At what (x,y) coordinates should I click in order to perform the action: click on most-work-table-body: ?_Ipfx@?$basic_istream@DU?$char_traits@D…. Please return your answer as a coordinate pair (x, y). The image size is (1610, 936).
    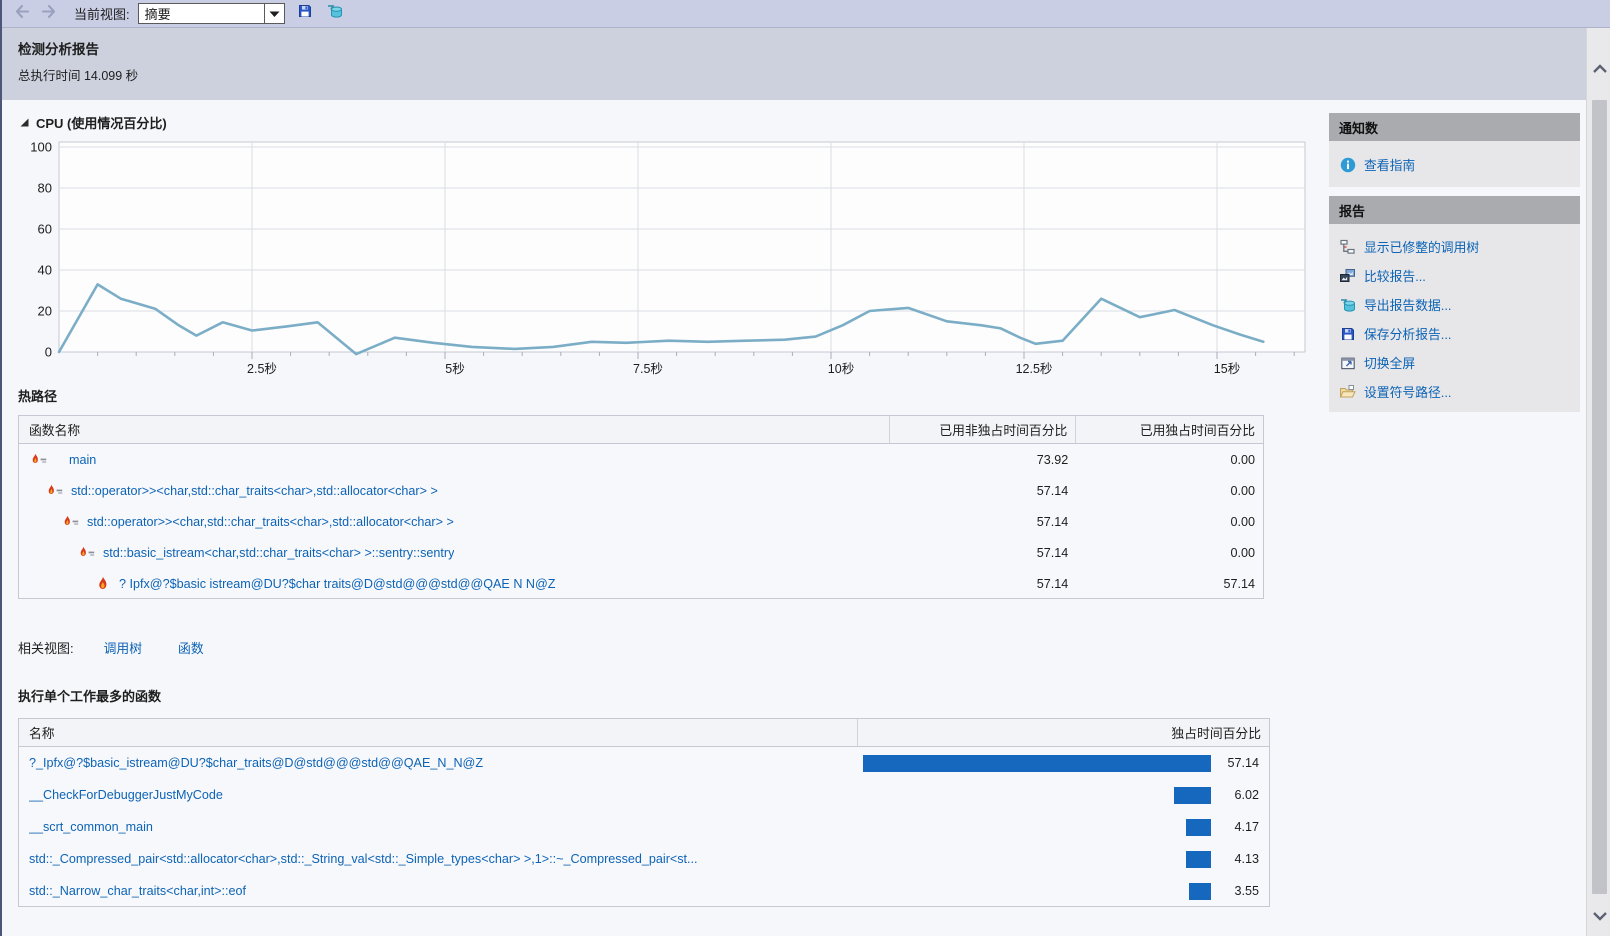
    Looking at the image, I should click on (644, 827).